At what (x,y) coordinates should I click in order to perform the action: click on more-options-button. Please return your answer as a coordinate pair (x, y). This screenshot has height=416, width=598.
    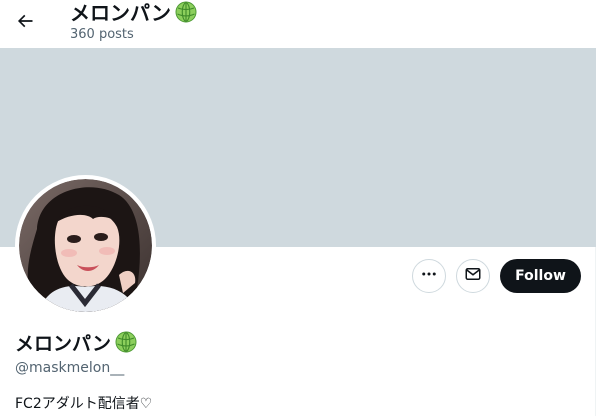
    Looking at the image, I should click on (429, 276).